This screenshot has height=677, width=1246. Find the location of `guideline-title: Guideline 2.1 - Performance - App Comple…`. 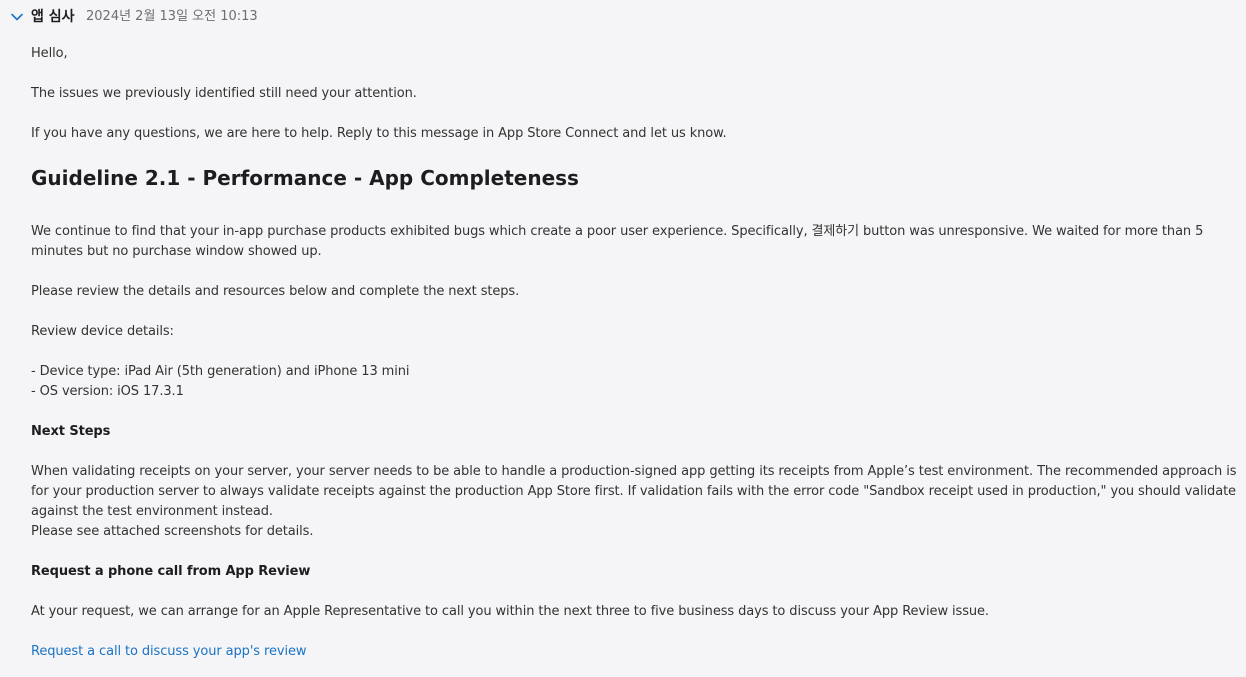

guideline-title: Guideline 2.1 - Performance - App Comple… is located at coordinates (305, 178).